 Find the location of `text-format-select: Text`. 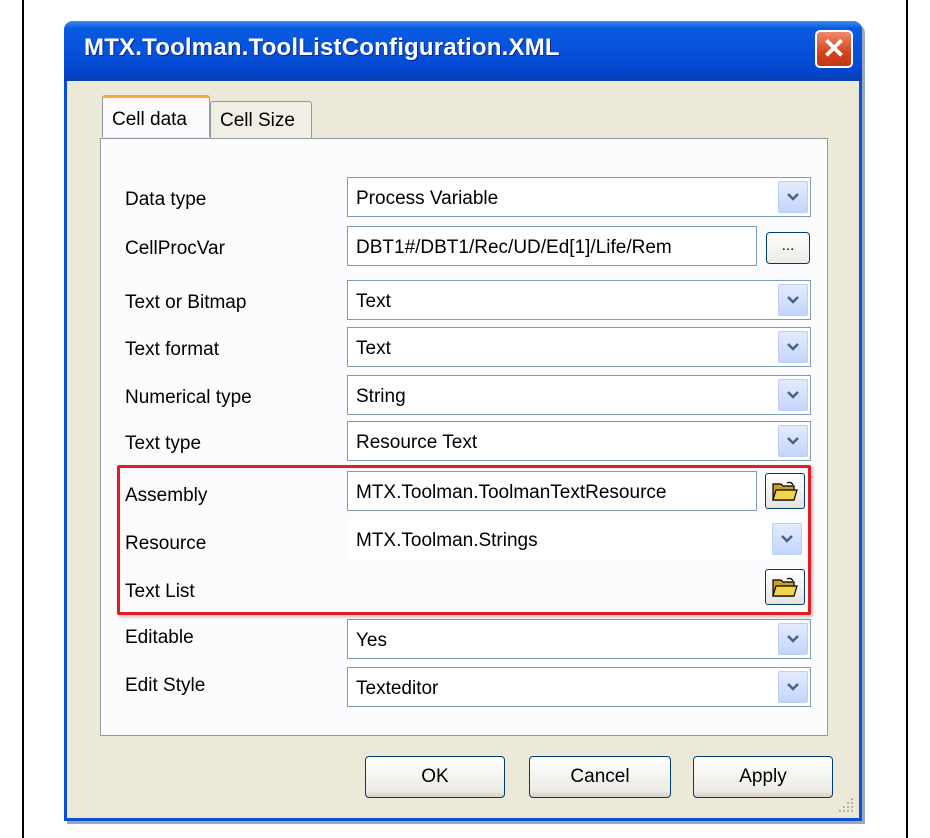

text-format-select: Text is located at coordinates (579, 347).